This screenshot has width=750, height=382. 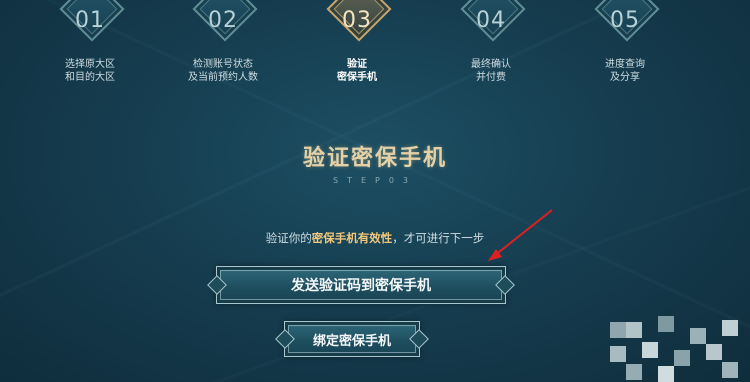 What do you see at coordinates (288, 238) in the screenshot?
I see `instruction-prefix: 验证你的` at bounding box center [288, 238].